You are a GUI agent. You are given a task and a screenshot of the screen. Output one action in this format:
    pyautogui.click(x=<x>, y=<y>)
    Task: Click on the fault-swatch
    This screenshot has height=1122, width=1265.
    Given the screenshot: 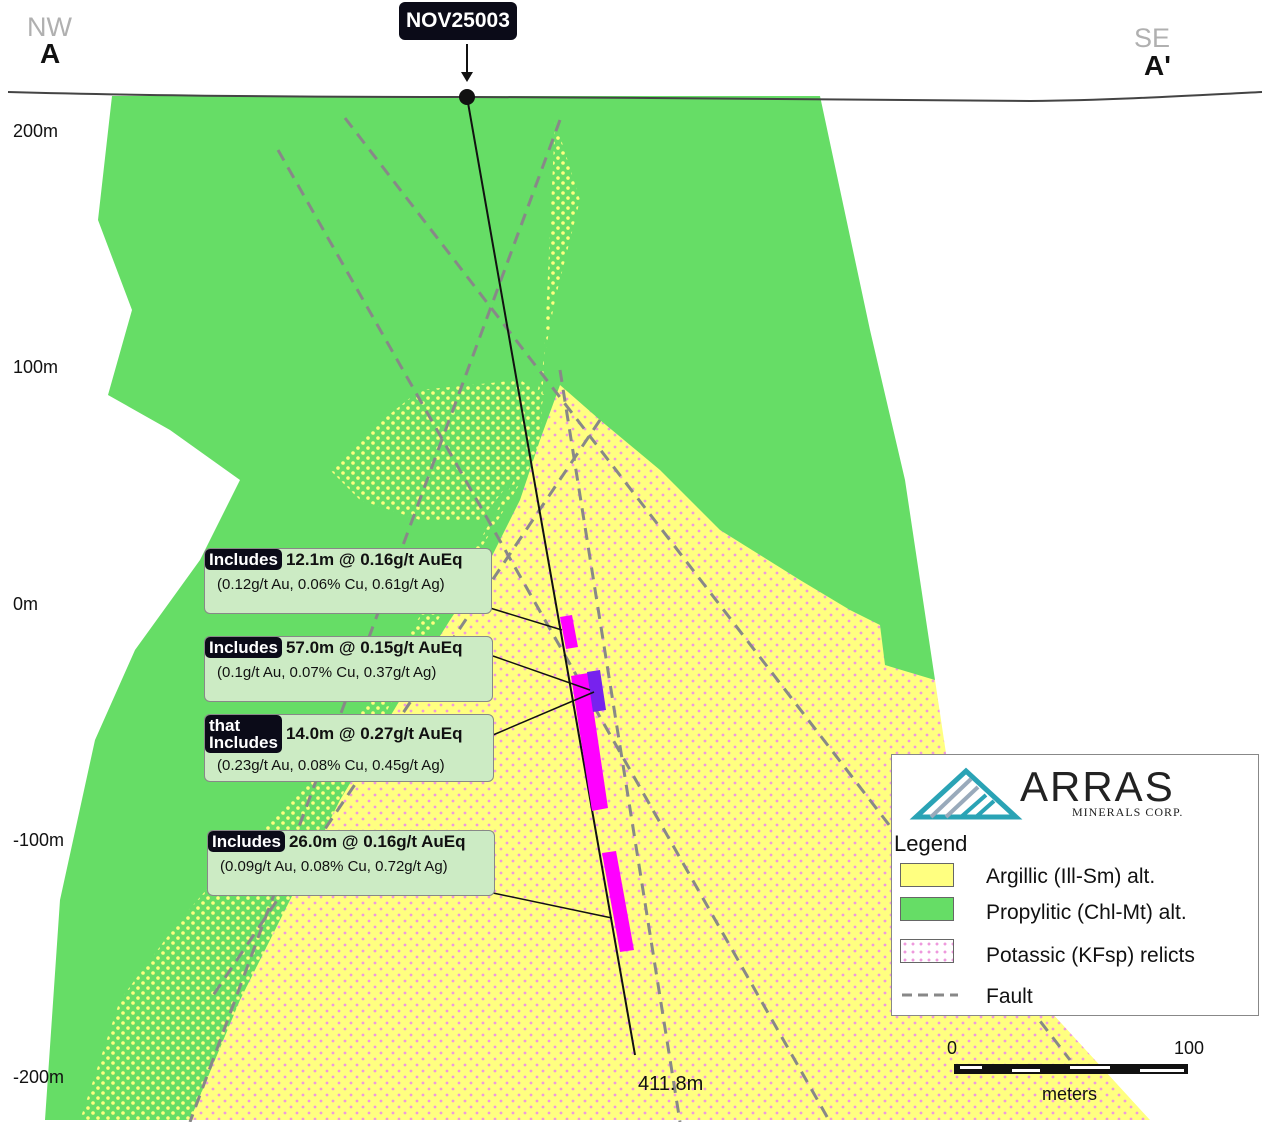 What is the action you would take?
    pyautogui.click(x=930, y=995)
    